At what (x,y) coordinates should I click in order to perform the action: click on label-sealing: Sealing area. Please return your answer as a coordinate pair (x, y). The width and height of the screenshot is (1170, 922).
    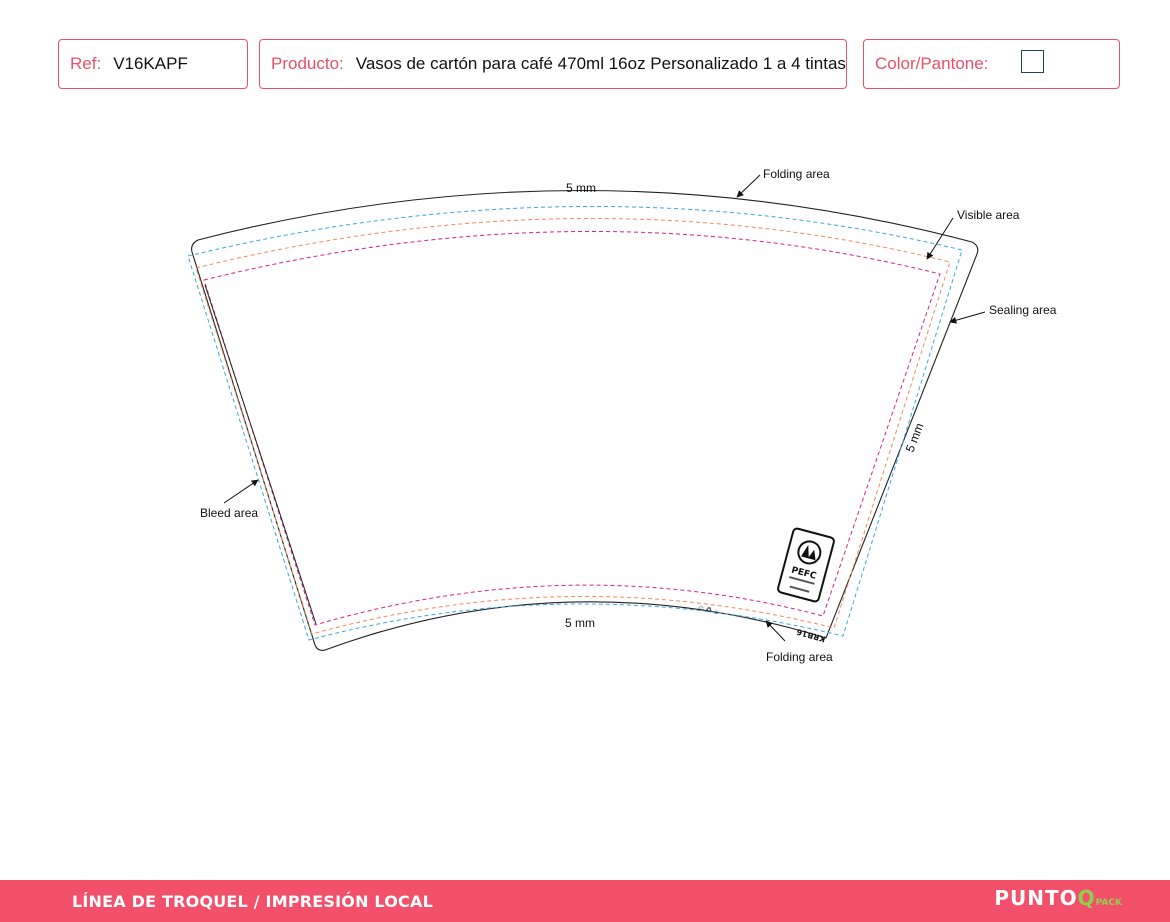
    Looking at the image, I should click on (1023, 310).